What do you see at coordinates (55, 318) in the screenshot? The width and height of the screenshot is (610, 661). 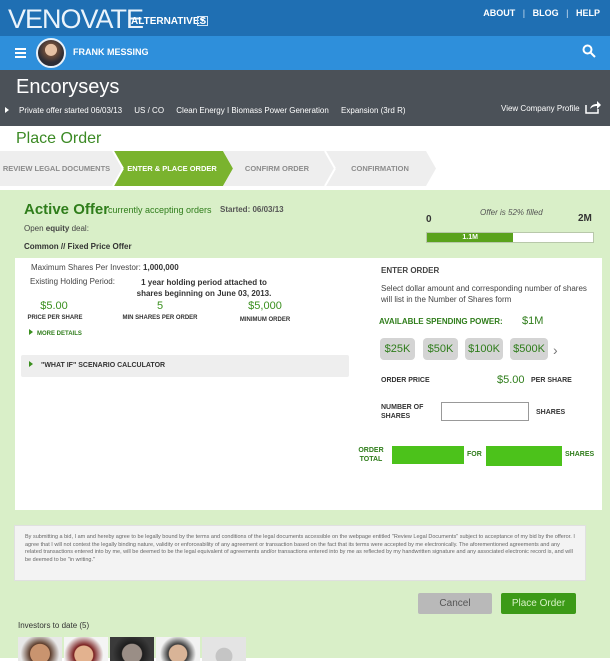 I see `price-per-share-label: PRICE PER SHARE` at bounding box center [55, 318].